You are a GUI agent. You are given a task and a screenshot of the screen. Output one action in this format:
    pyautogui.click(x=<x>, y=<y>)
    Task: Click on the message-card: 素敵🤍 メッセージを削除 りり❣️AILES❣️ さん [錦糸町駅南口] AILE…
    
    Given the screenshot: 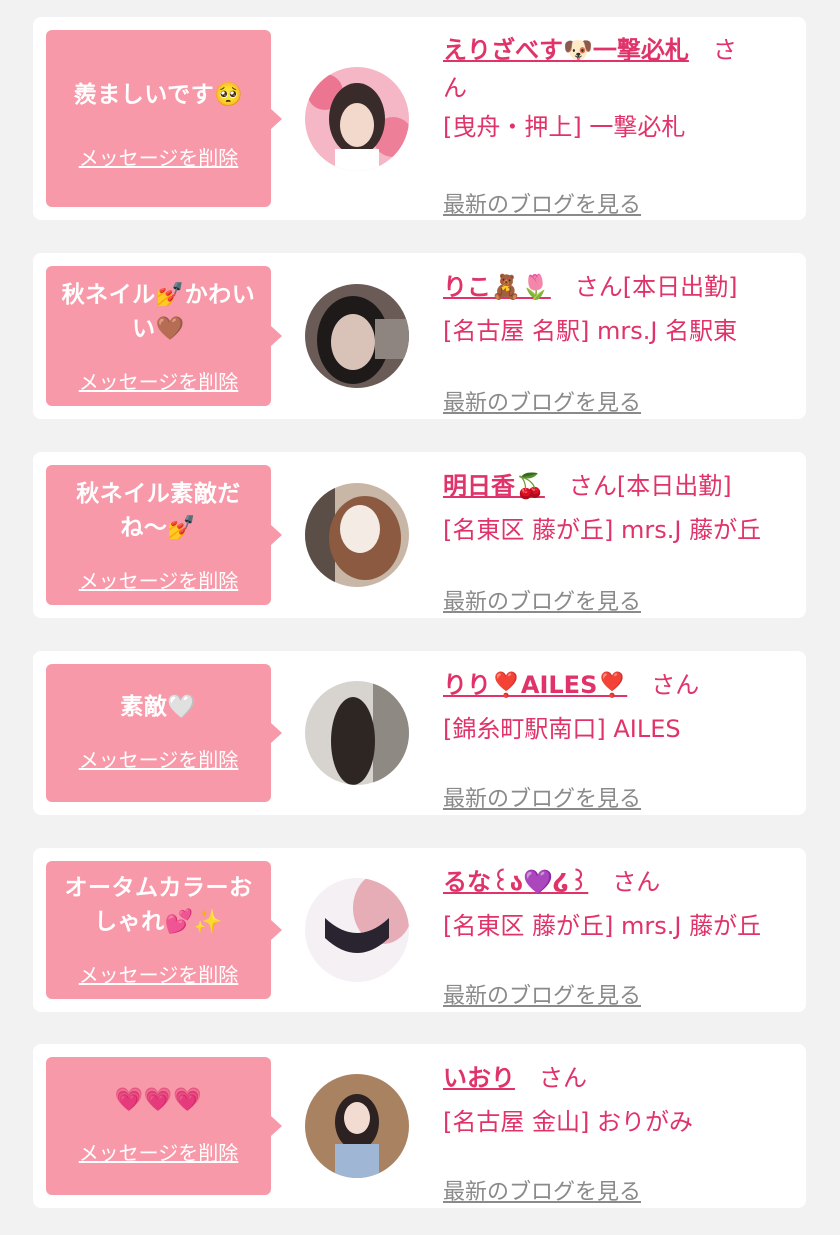 What is the action you would take?
    pyautogui.click(x=419, y=733)
    